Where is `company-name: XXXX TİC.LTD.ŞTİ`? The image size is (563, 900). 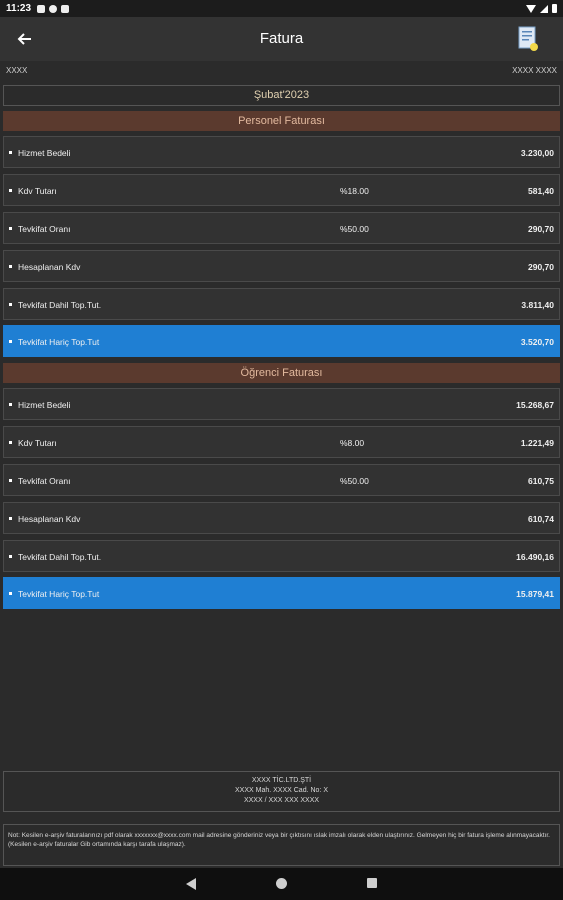 company-name: XXXX TİC.LTD.ŞTİ is located at coordinates (281, 780).